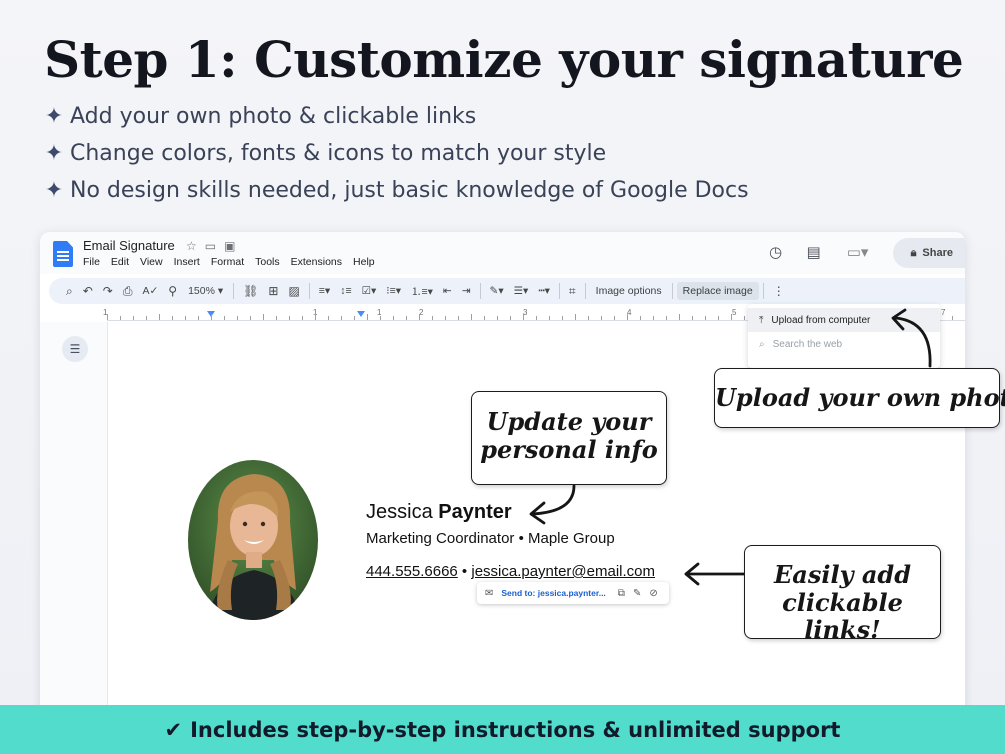 The height and width of the screenshot is (754, 1005). What do you see at coordinates (844, 344) in the screenshot?
I see `search-web-item: ⌕ Search the web` at bounding box center [844, 344].